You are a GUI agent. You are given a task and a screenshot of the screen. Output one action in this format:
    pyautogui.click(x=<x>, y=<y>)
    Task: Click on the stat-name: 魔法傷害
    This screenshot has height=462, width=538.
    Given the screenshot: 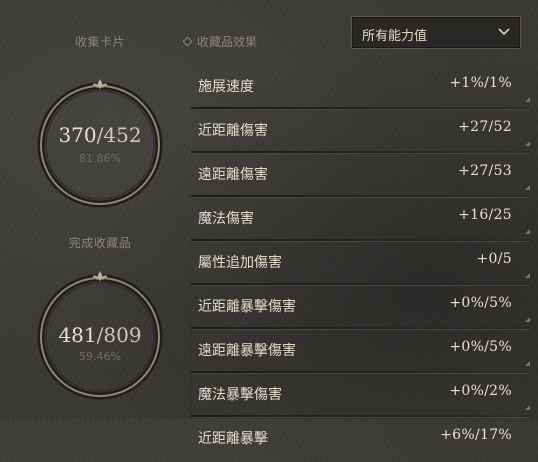 What is the action you would take?
    pyautogui.click(x=226, y=219)
    